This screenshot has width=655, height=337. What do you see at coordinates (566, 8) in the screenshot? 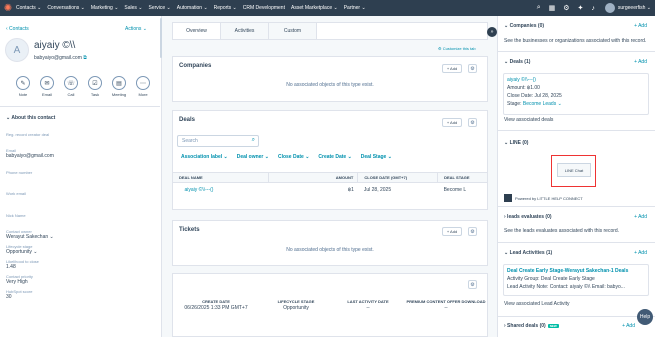
I see `settings-icon: ⚙` at bounding box center [566, 8].